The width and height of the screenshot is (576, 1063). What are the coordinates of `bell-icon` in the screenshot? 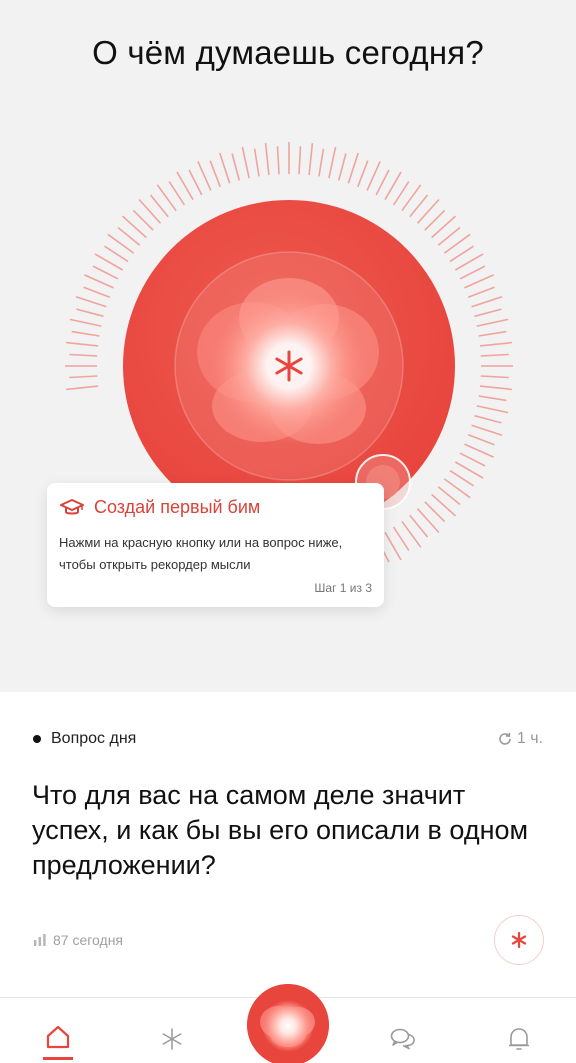 It's located at (519, 1039).